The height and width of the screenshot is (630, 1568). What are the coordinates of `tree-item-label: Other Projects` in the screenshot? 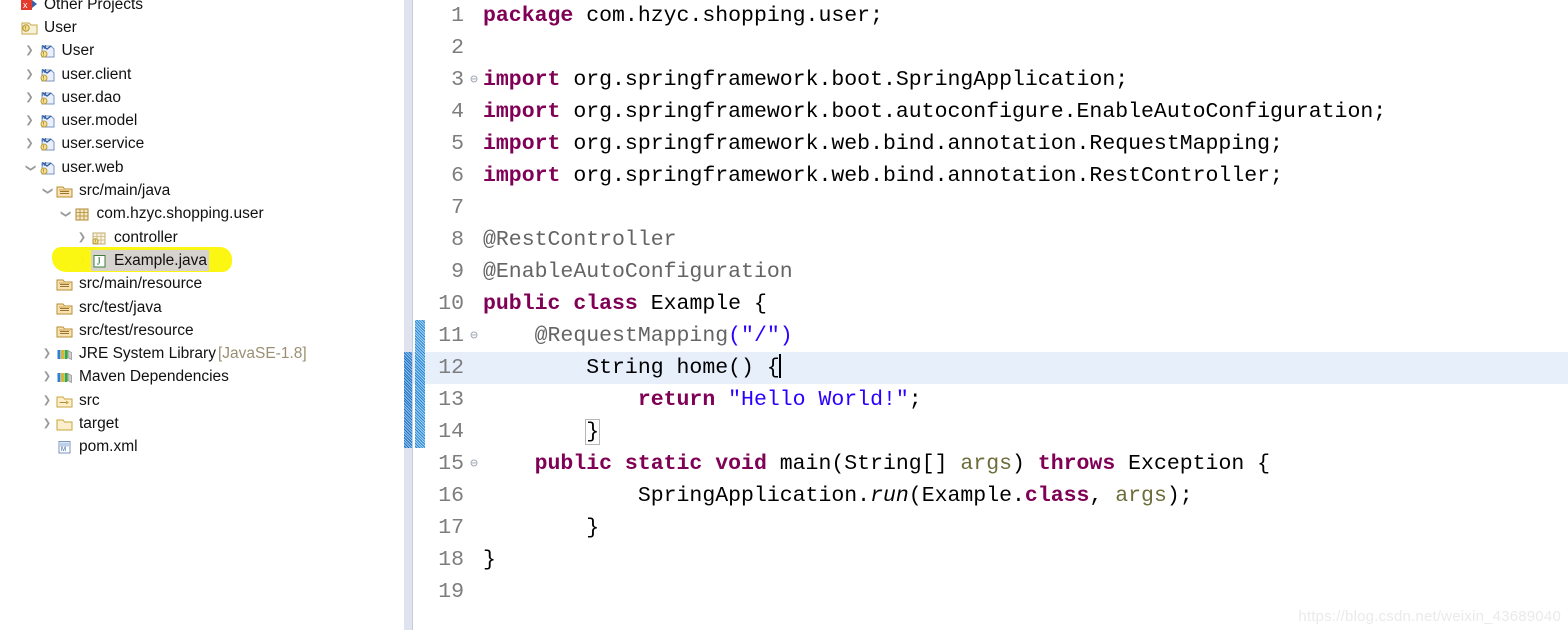 It's located at (94, 6).